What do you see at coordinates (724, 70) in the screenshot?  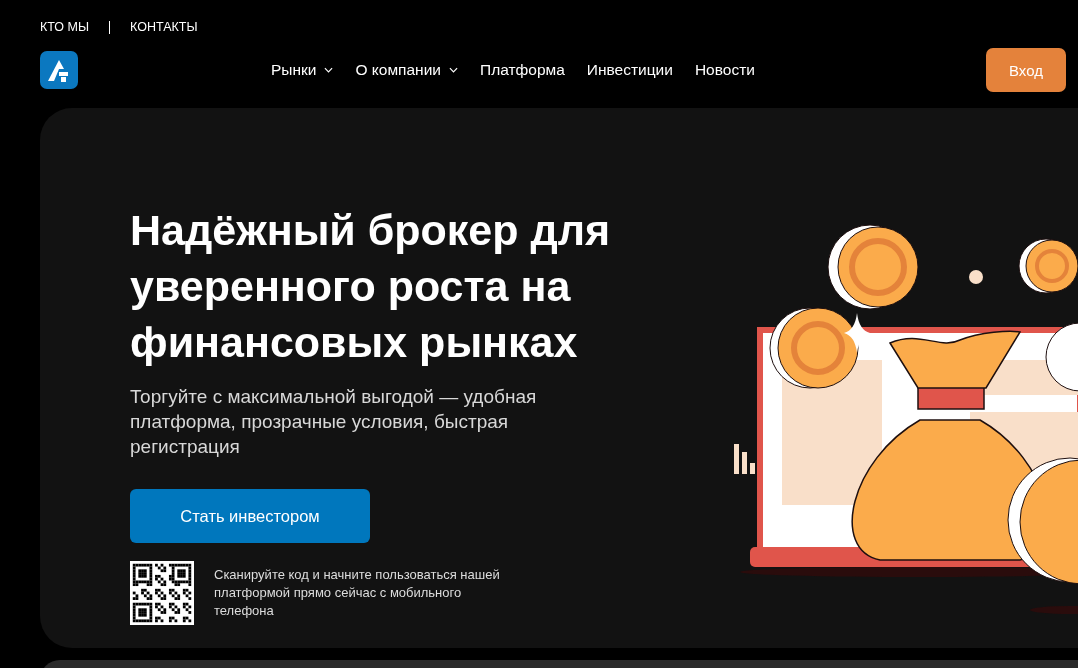 I see `nav-link: Новости` at bounding box center [724, 70].